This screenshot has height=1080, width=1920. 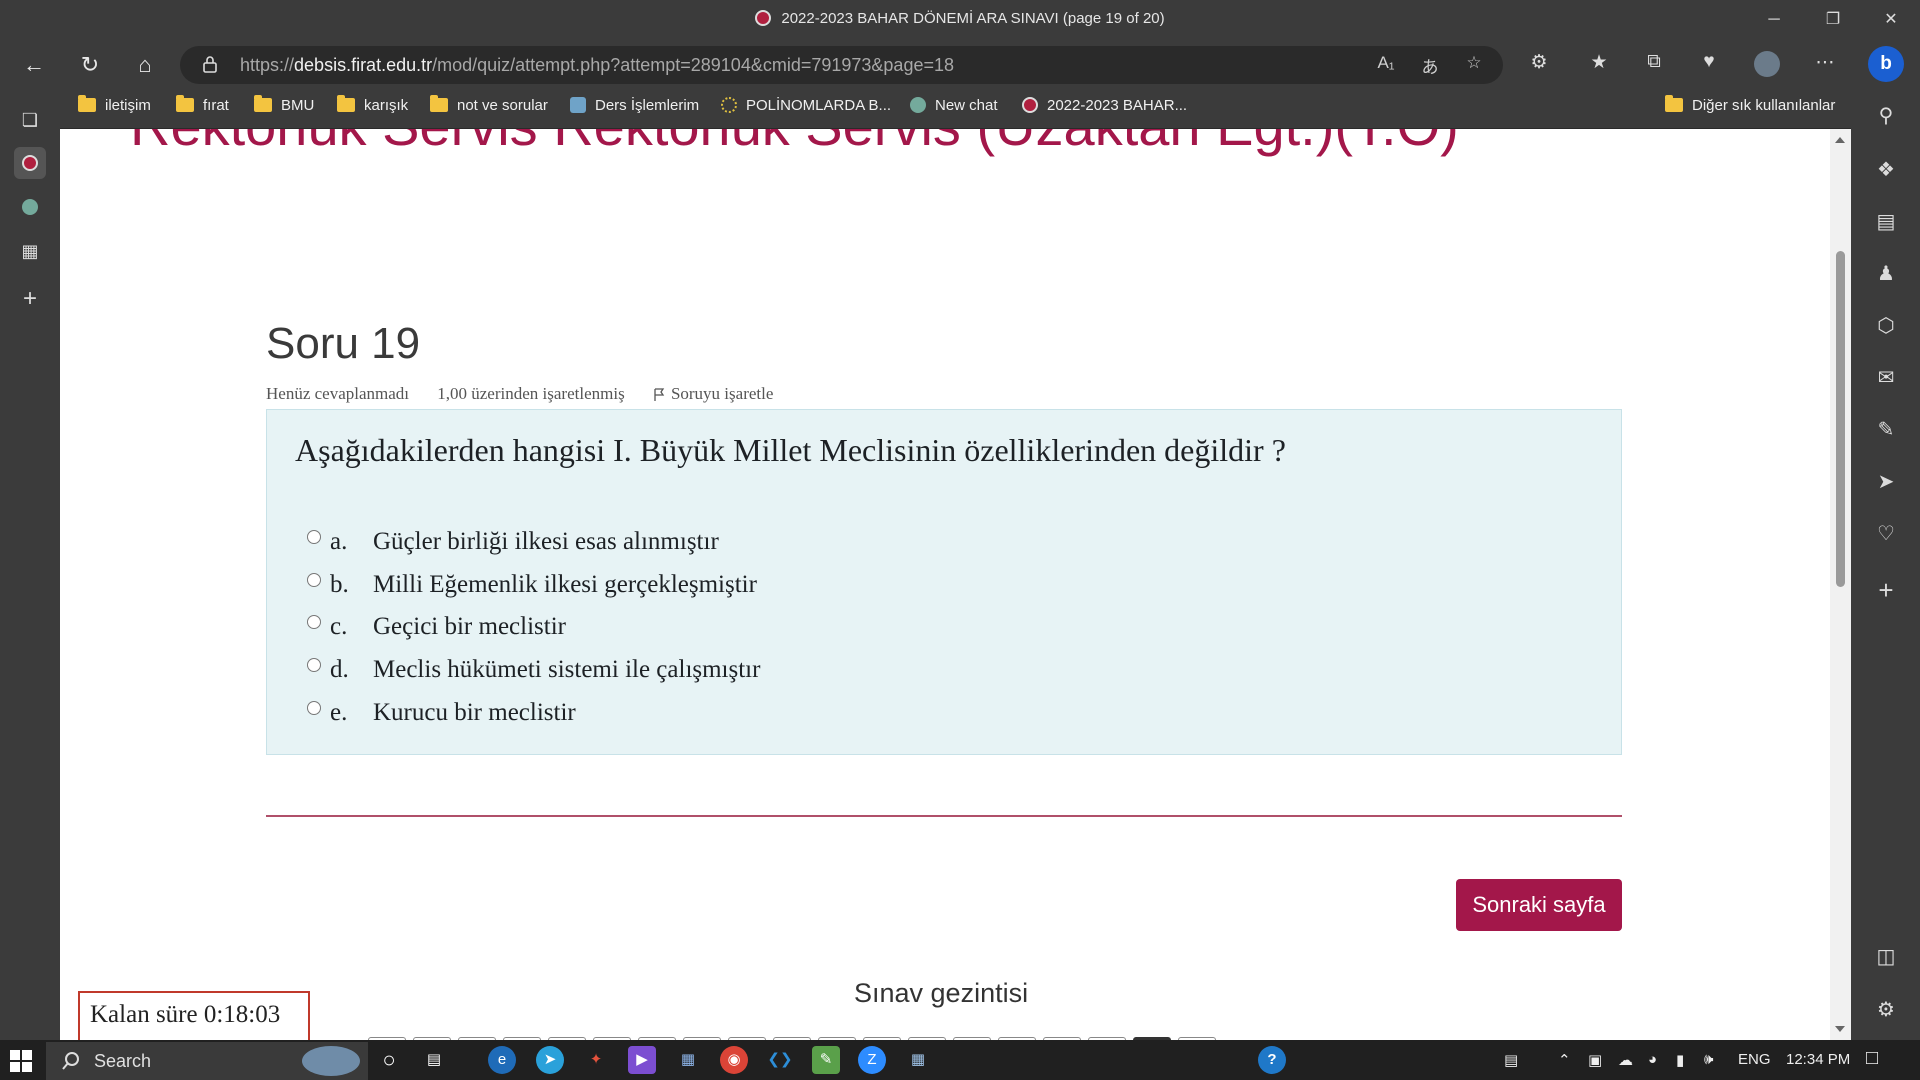 I want to click on notifications-icon: ♡, so click(x=1886, y=534).